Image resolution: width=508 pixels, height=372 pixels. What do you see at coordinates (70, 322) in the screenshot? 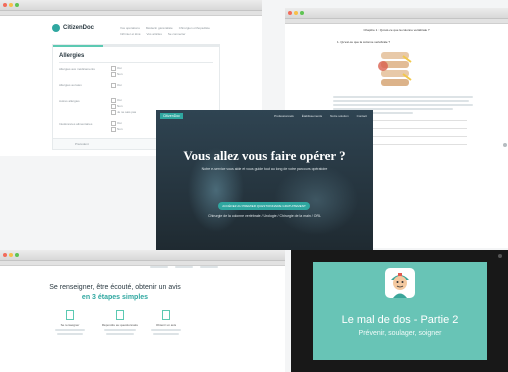
I see `step-item: Se renseigner` at bounding box center [70, 322].